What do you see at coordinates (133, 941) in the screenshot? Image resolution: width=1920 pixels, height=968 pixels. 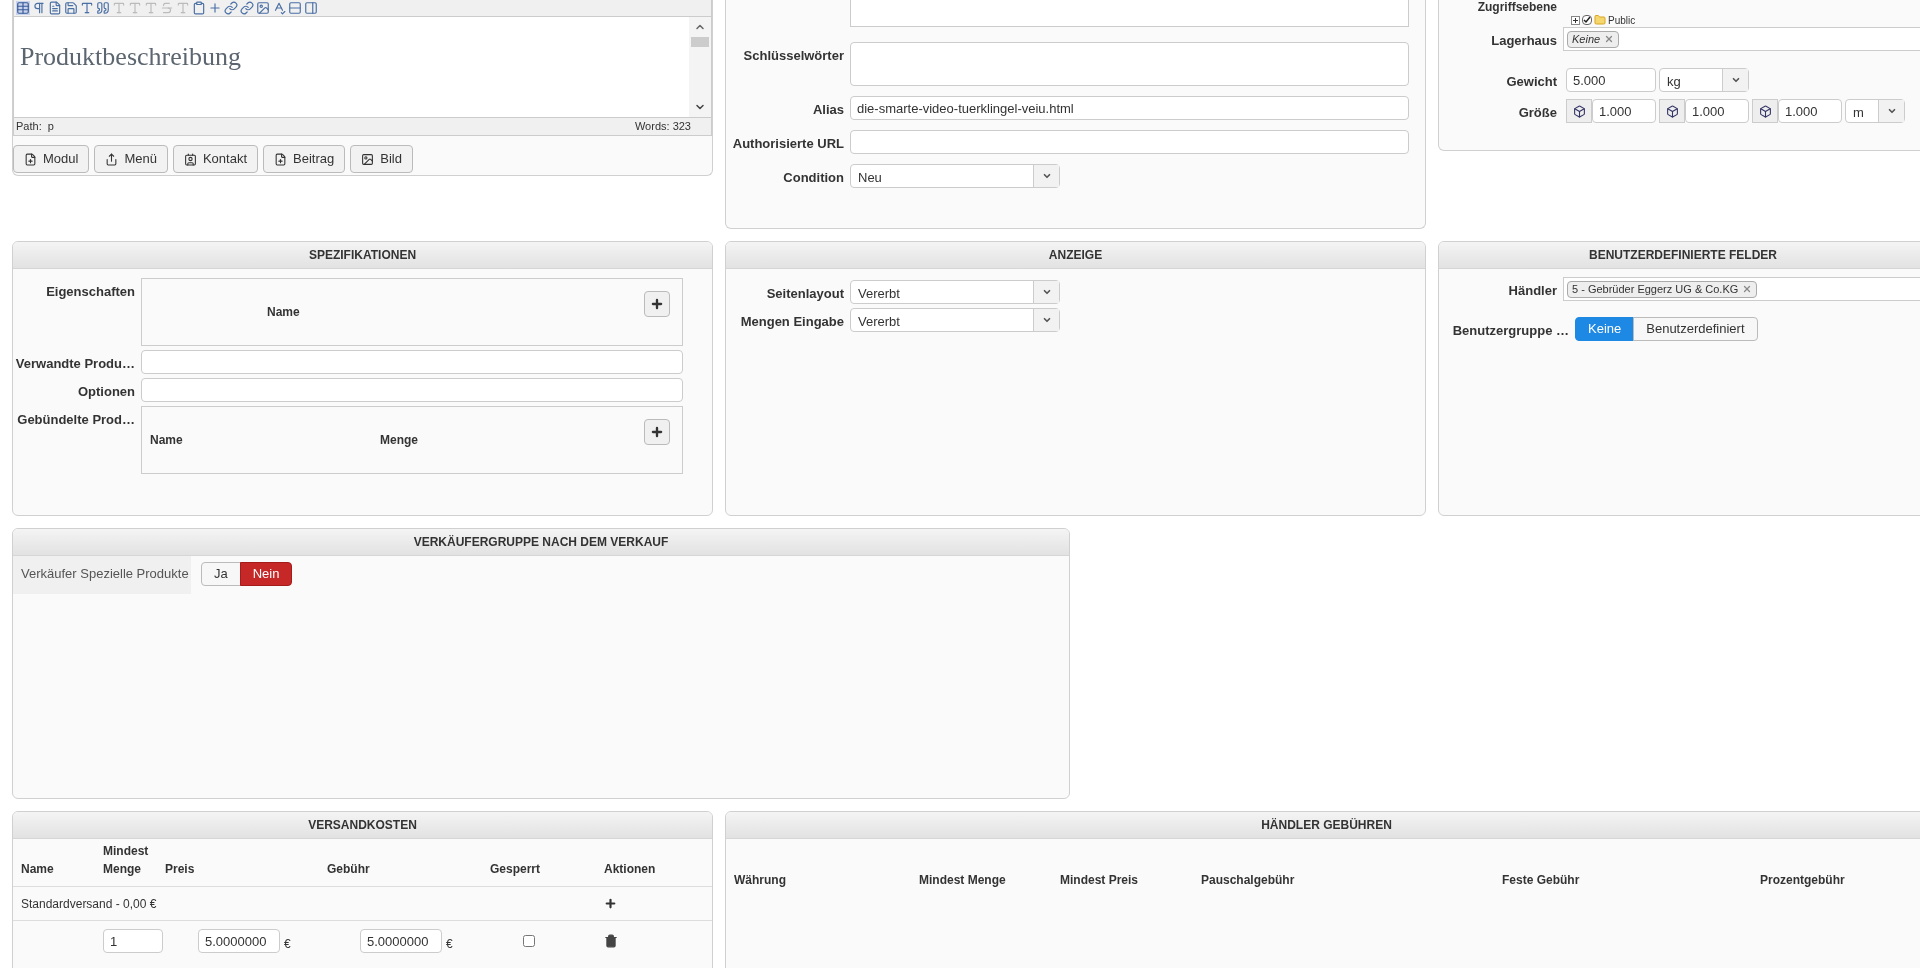 I see `input-field: 1` at bounding box center [133, 941].